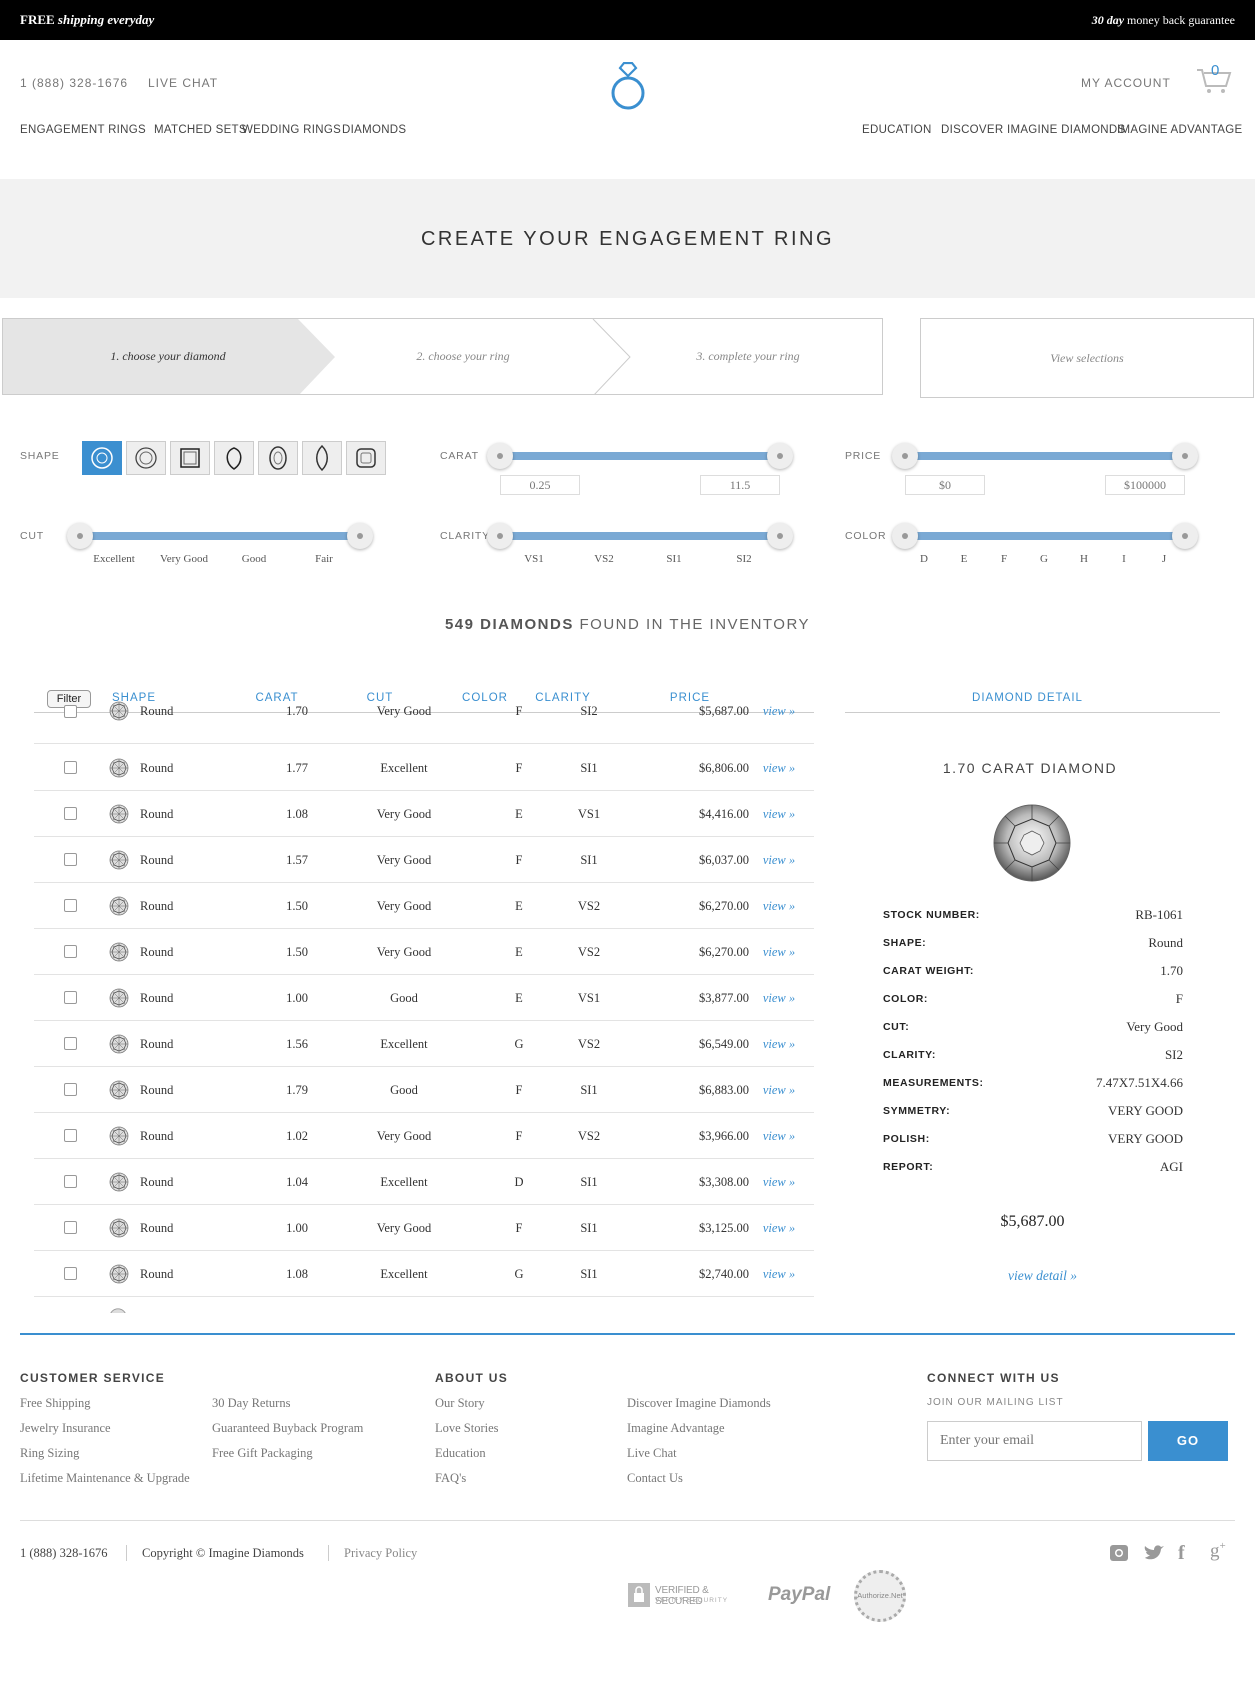  I want to click on nav-education: EDUCATION, so click(897, 130).